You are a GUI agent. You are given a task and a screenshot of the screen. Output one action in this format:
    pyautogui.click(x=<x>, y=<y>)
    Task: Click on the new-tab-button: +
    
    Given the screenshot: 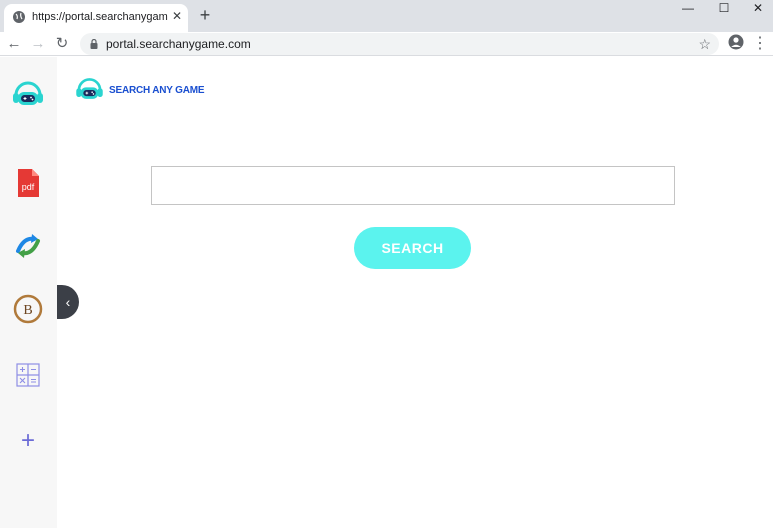 What is the action you would take?
    pyautogui.click(x=205, y=15)
    